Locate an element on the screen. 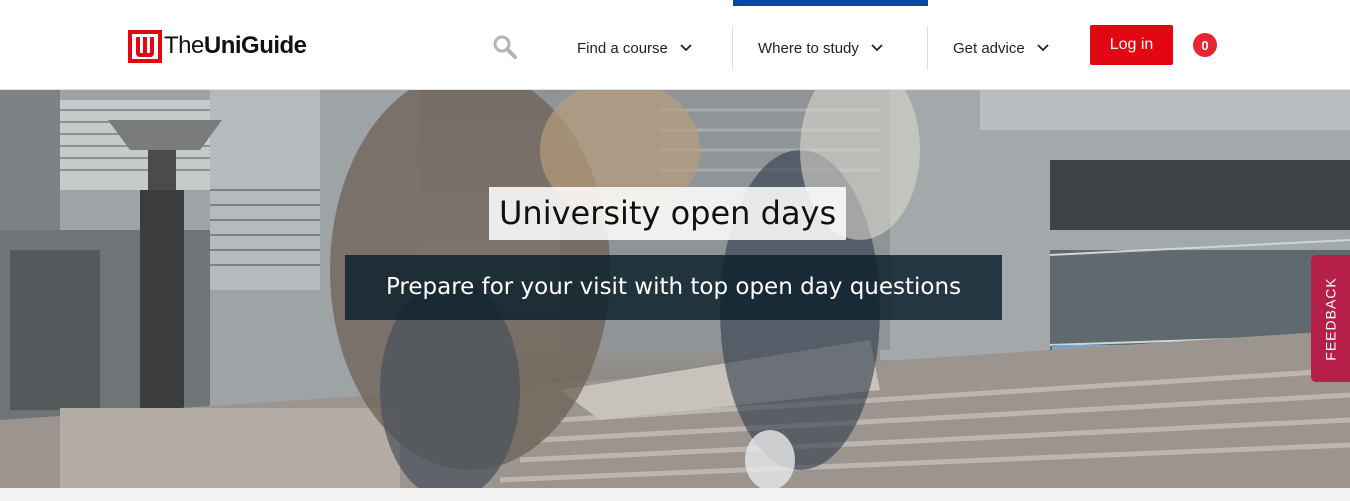  nav-find-a-course: Find a course is located at coordinates (634, 48).